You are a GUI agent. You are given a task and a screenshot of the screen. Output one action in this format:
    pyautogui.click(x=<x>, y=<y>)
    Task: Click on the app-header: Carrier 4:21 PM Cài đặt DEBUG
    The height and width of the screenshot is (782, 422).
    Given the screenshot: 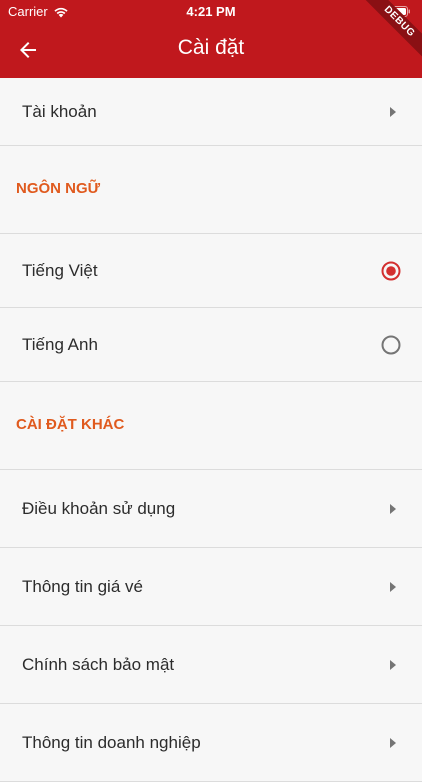 What is the action you would take?
    pyautogui.click(x=211, y=39)
    